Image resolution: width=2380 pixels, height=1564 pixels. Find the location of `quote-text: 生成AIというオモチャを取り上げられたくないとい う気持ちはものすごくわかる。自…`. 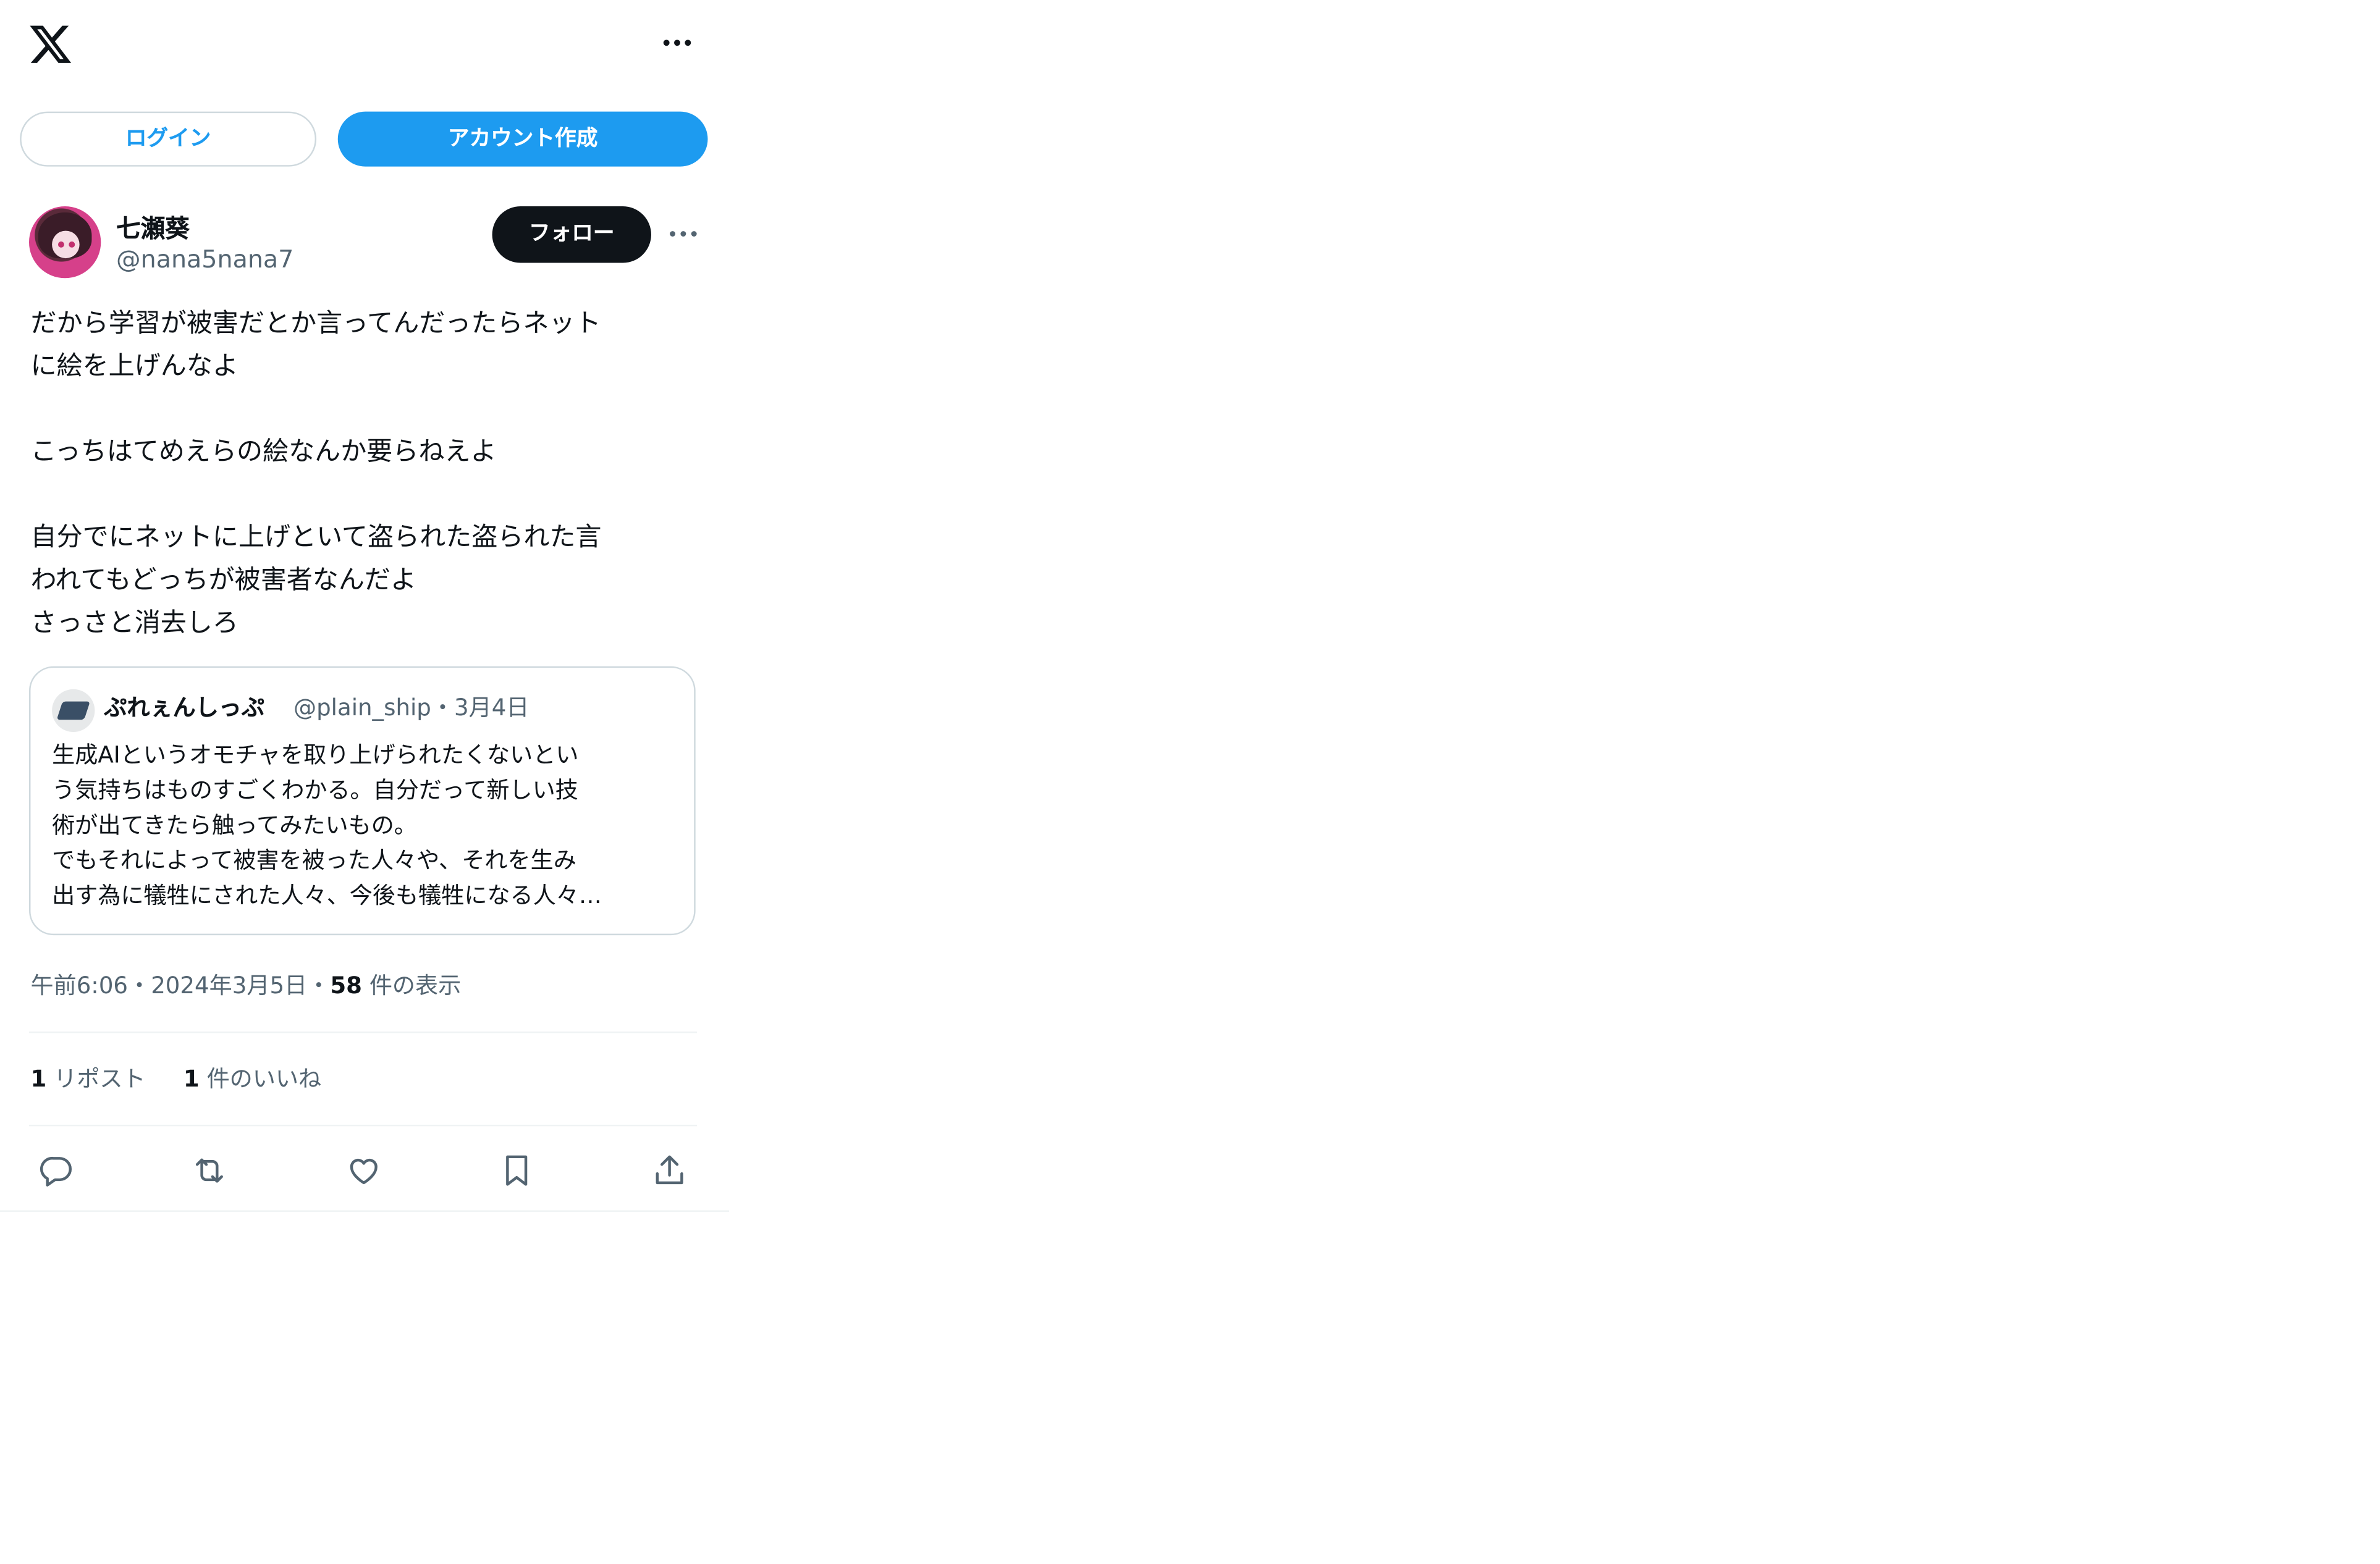

quote-text: 生成AIというオモチャを取り上げられたくないとい う気持ちはものすごくわかる。自… is located at coordinates (327, 825).